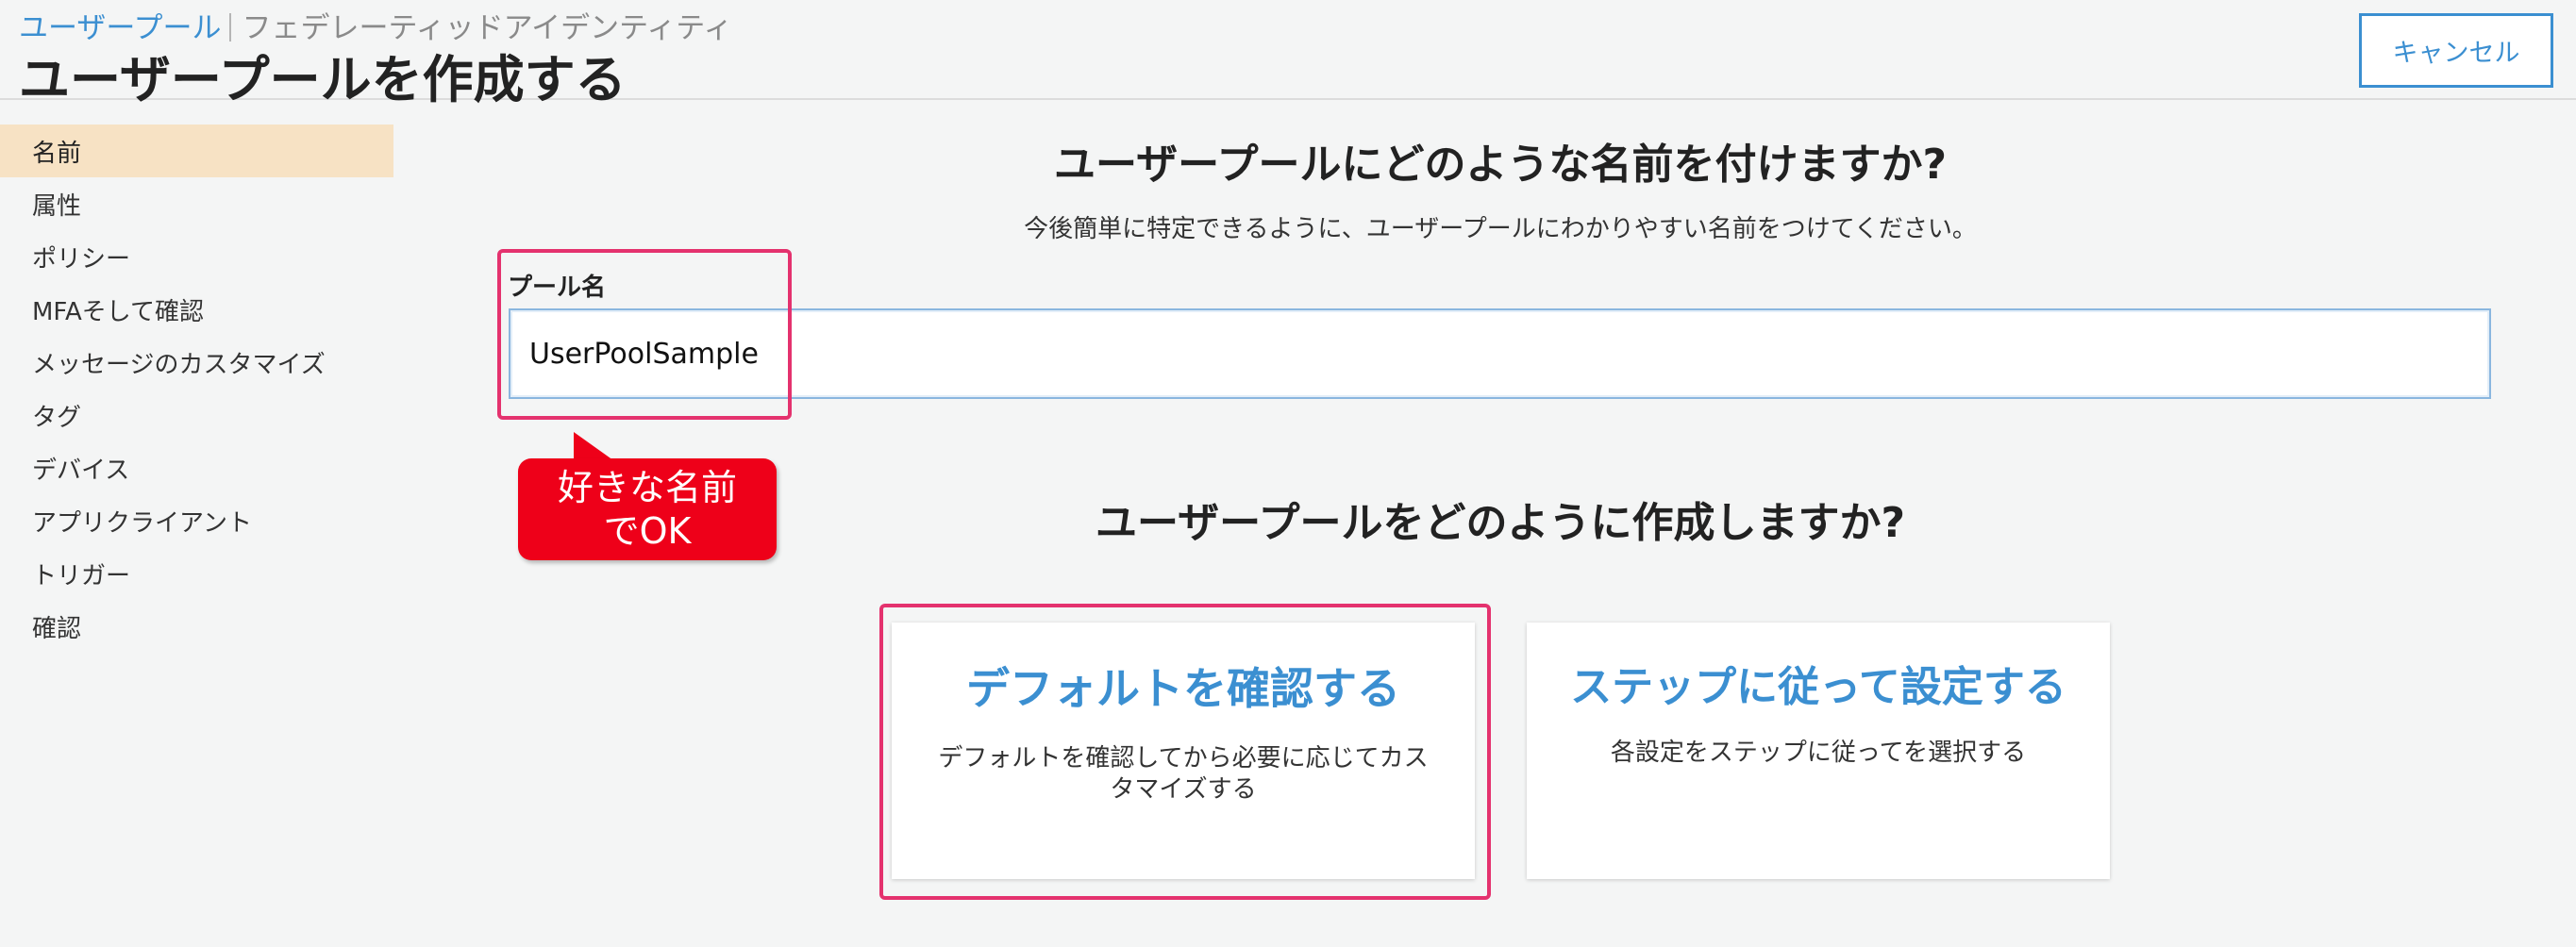 This screenshot has width=2576, height=947. What do you see at coordinates (196, 362) in the screenshot?
I see `sidebar-item-message-customization: メッセージのカスタマイズ` at bounding box center [196, 362].